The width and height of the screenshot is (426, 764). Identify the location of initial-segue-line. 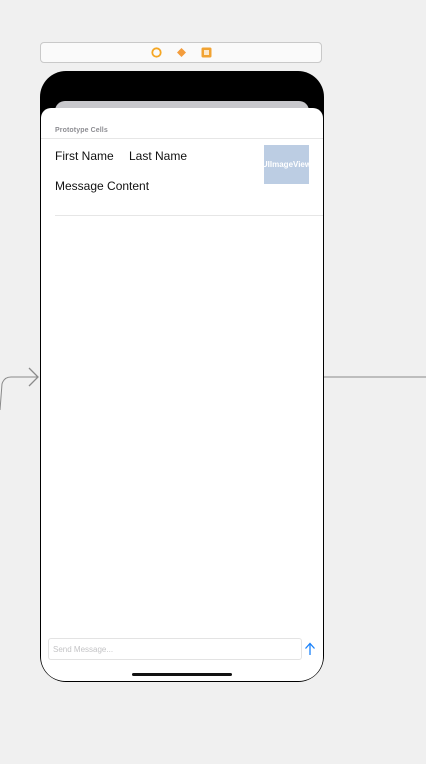
(18, 393).